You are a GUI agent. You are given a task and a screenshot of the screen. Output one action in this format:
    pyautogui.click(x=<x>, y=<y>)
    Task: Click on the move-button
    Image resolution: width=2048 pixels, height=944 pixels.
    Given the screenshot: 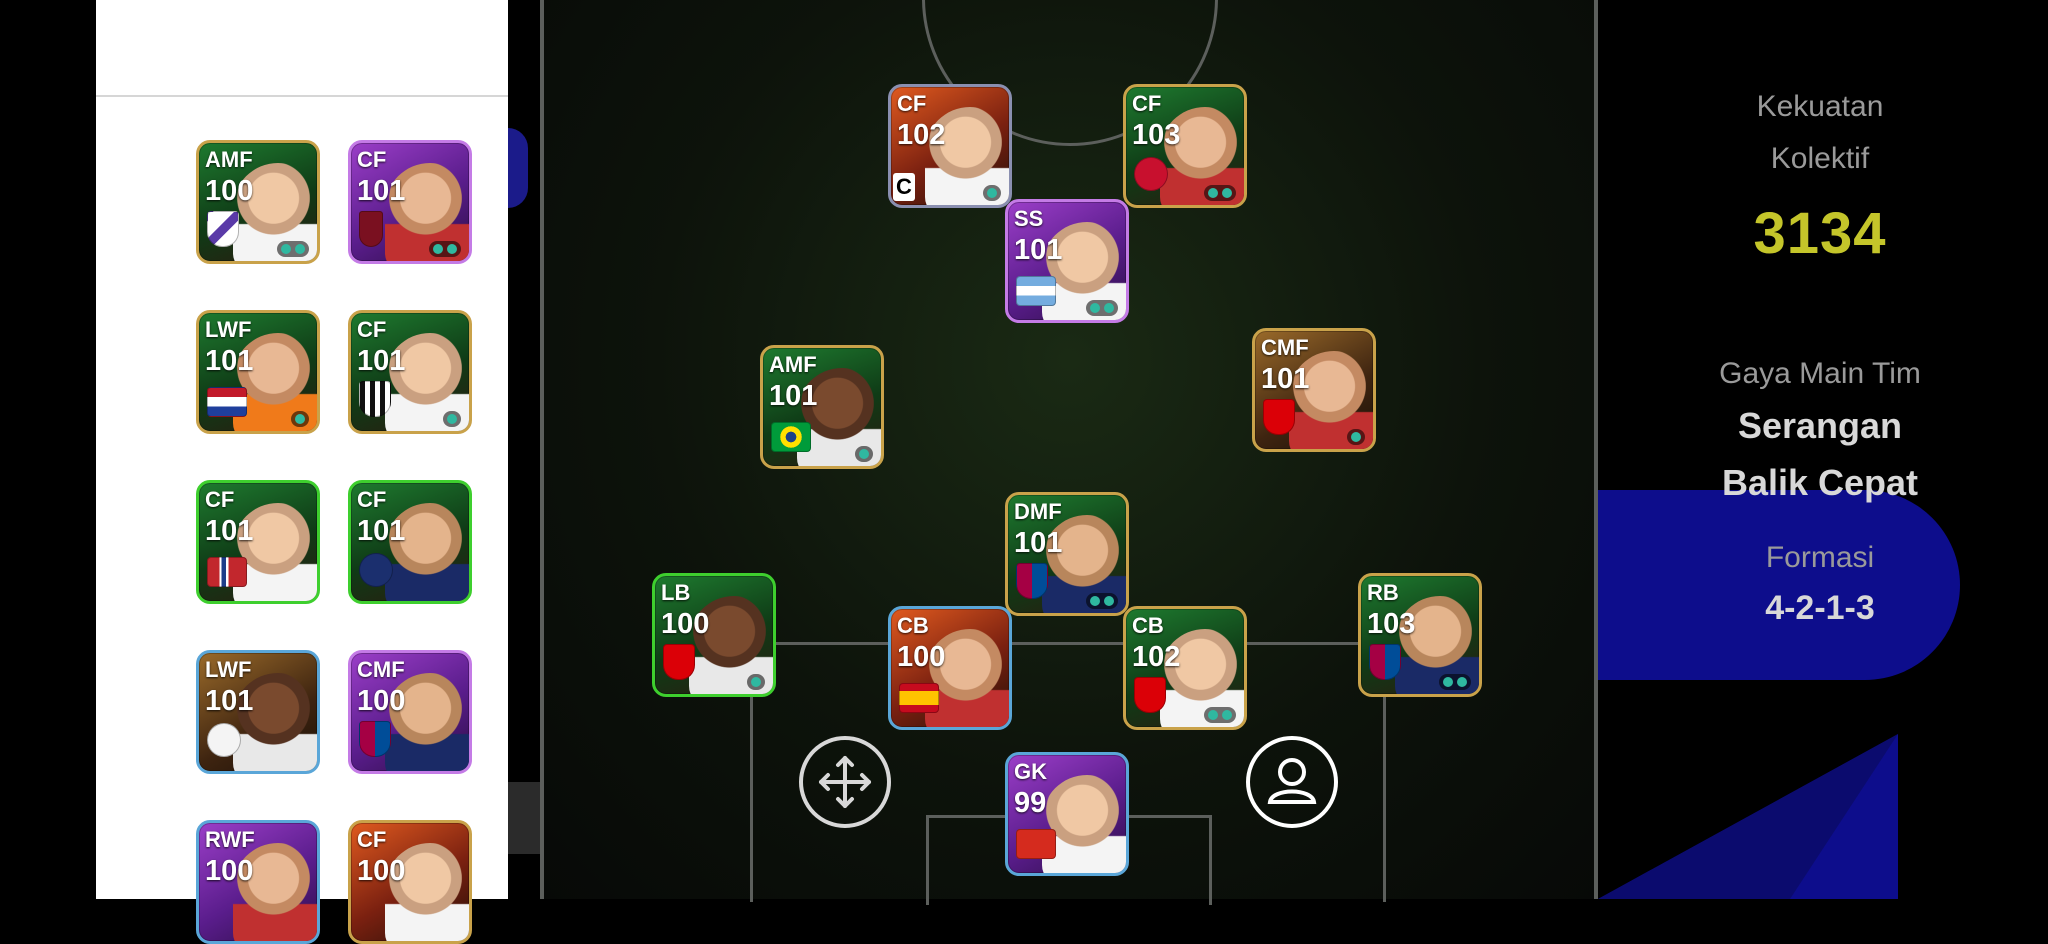 What is the action you would take?
    pyautogui.click(x=845, y=782)
    